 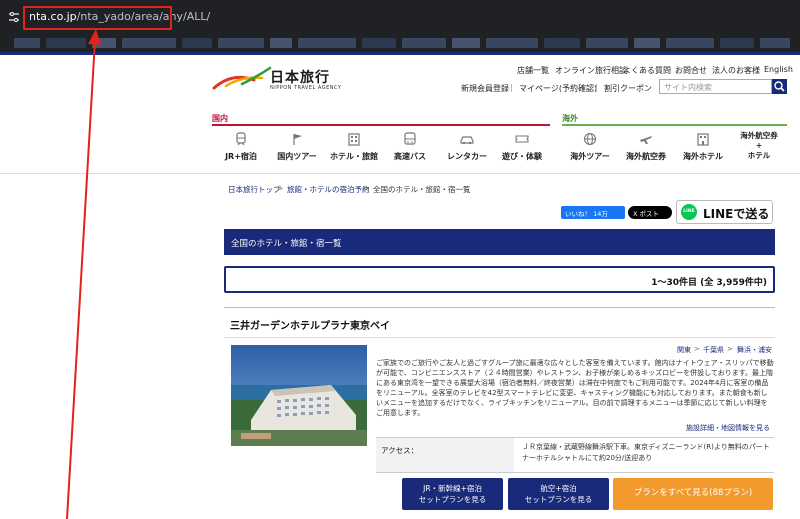 What do you see at coordinates (286, 244) in the screenshot?
I see `results-title: 全国のホテル・旅館・宿一覧` at bounding box center [286, 244].